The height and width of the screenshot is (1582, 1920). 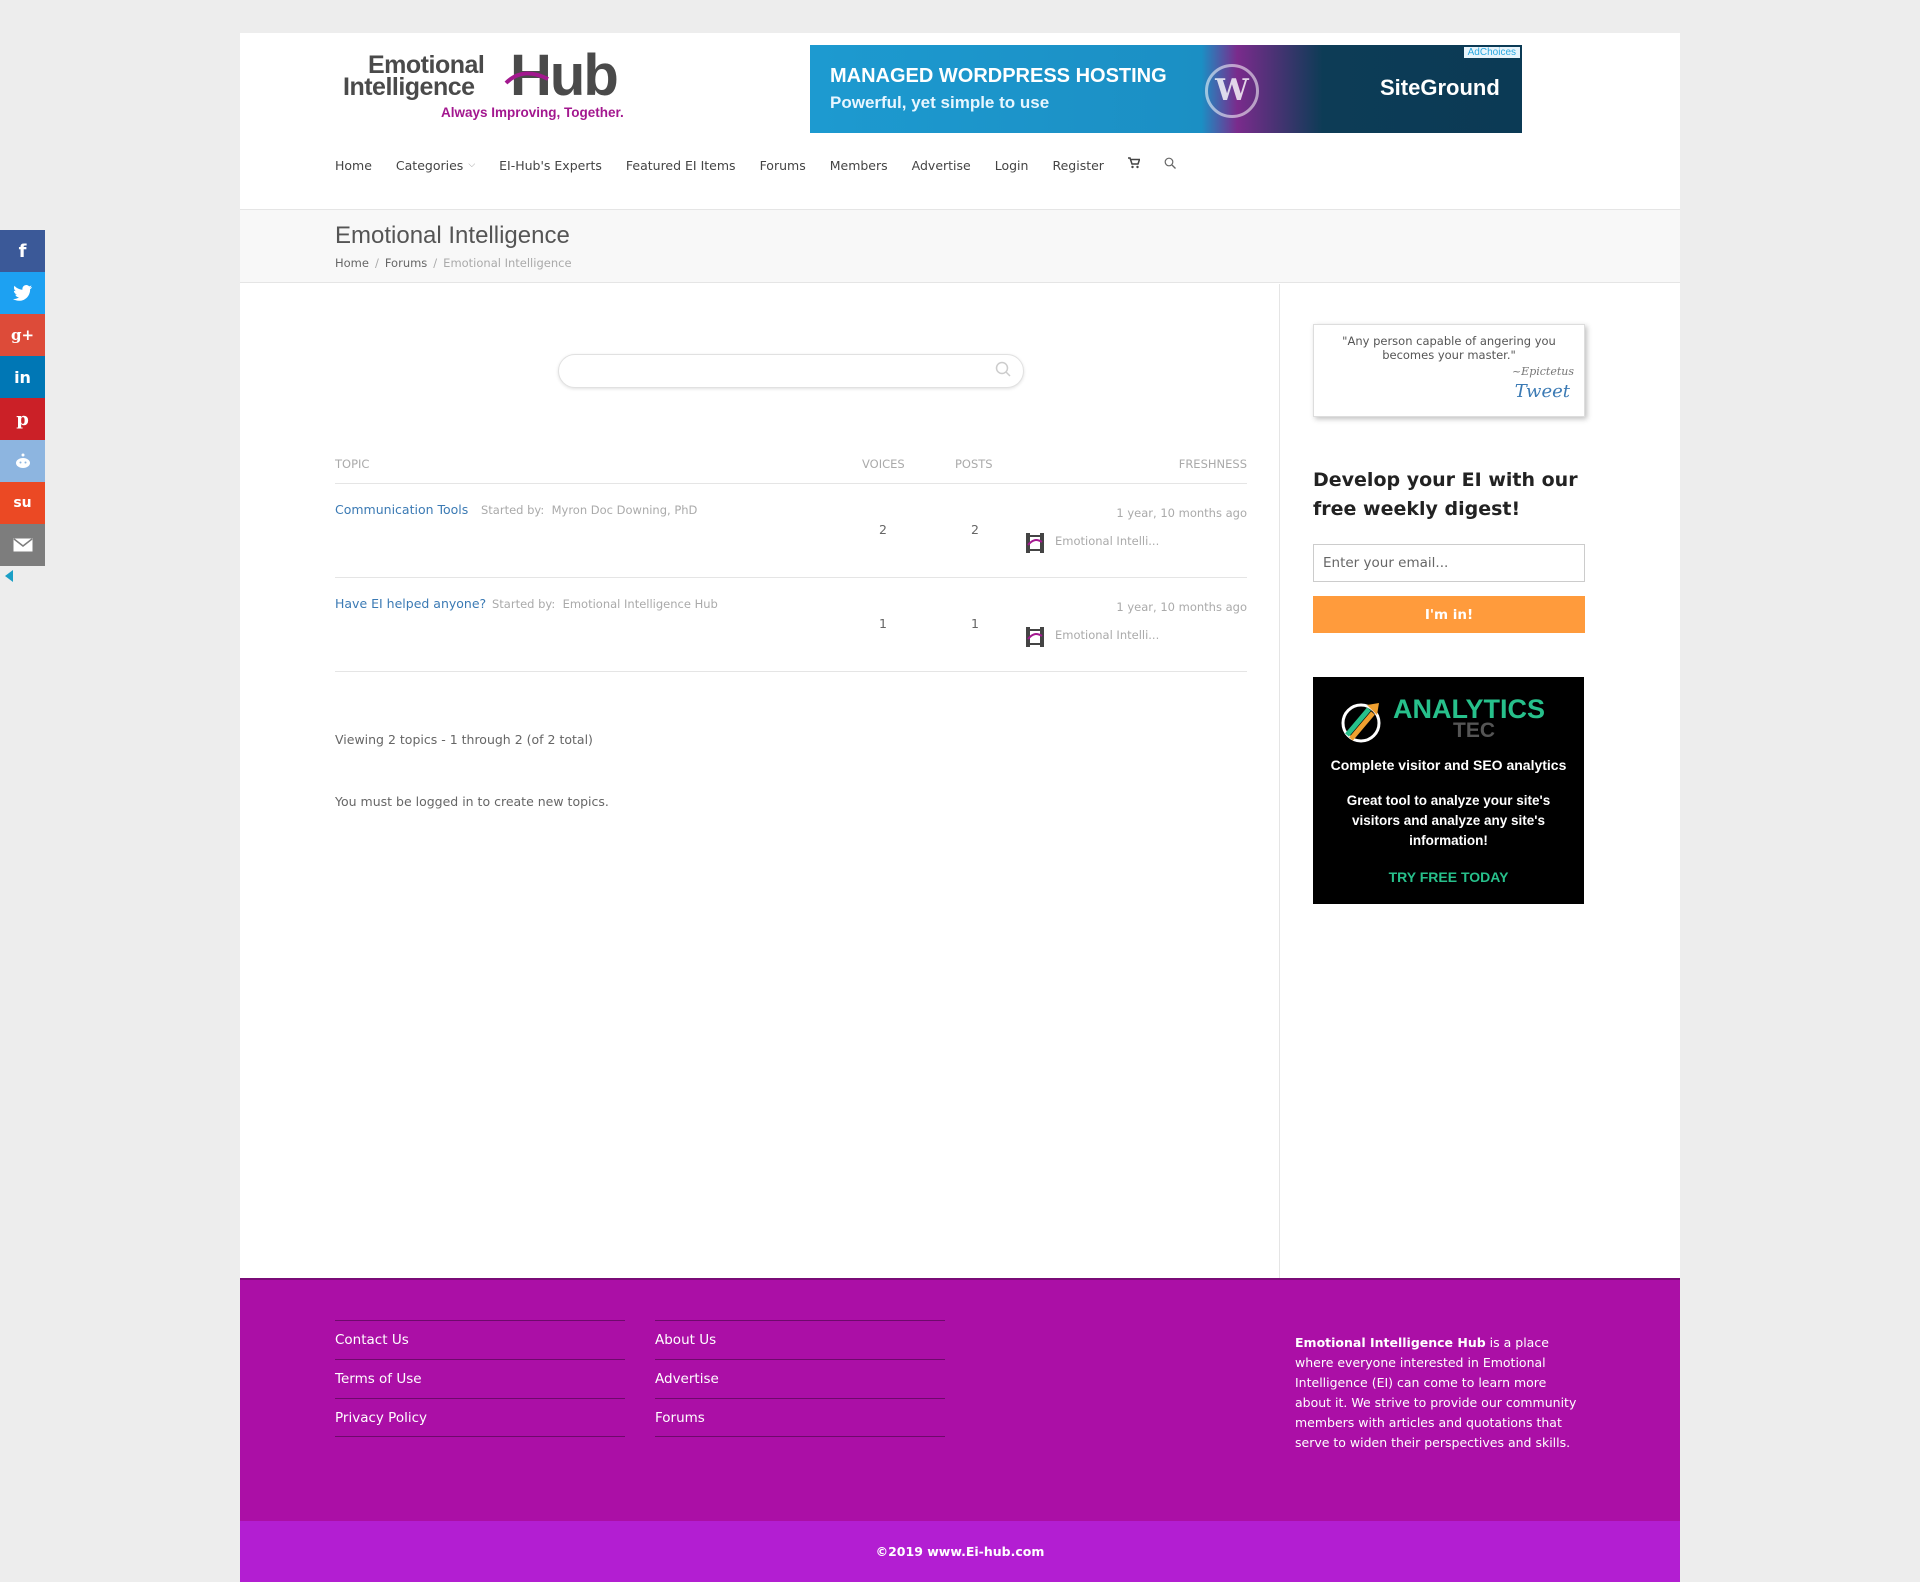 What do you see at coordinates (22, 419) in the screenshot?
I see `pinterest-icon: p` at bounding box center [22, 419].